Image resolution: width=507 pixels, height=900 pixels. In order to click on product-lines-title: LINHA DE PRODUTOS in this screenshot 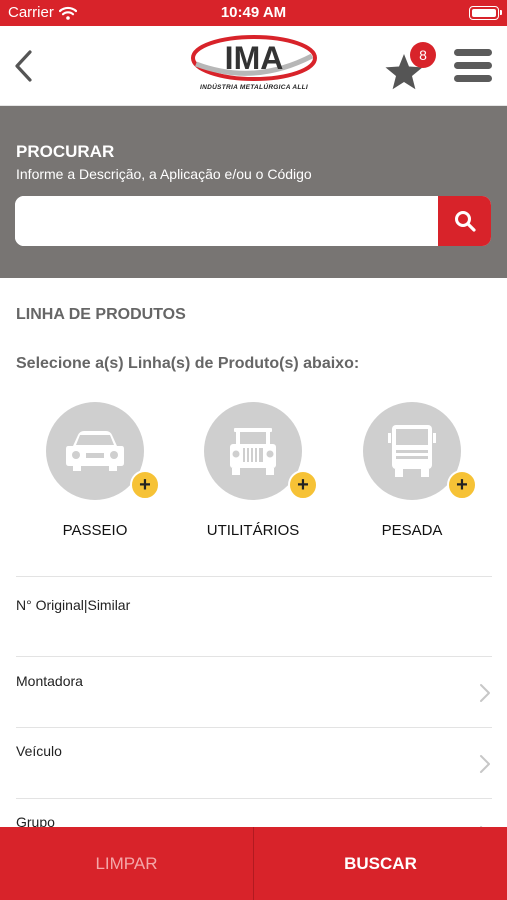, I will do `click(101, 314)`.